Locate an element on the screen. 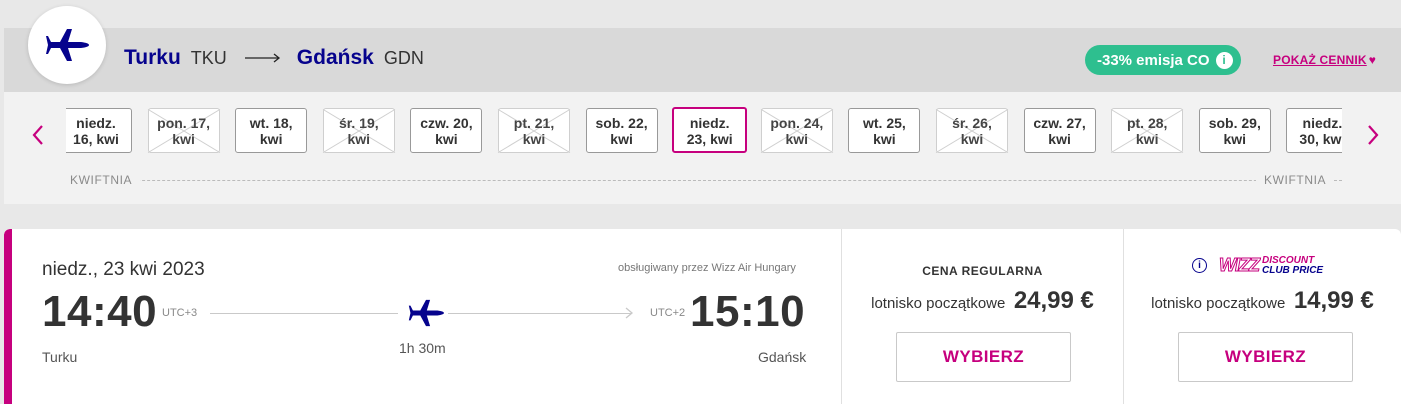 The image size is (1401, 404). month-divider is located at coordinates (707, 180).